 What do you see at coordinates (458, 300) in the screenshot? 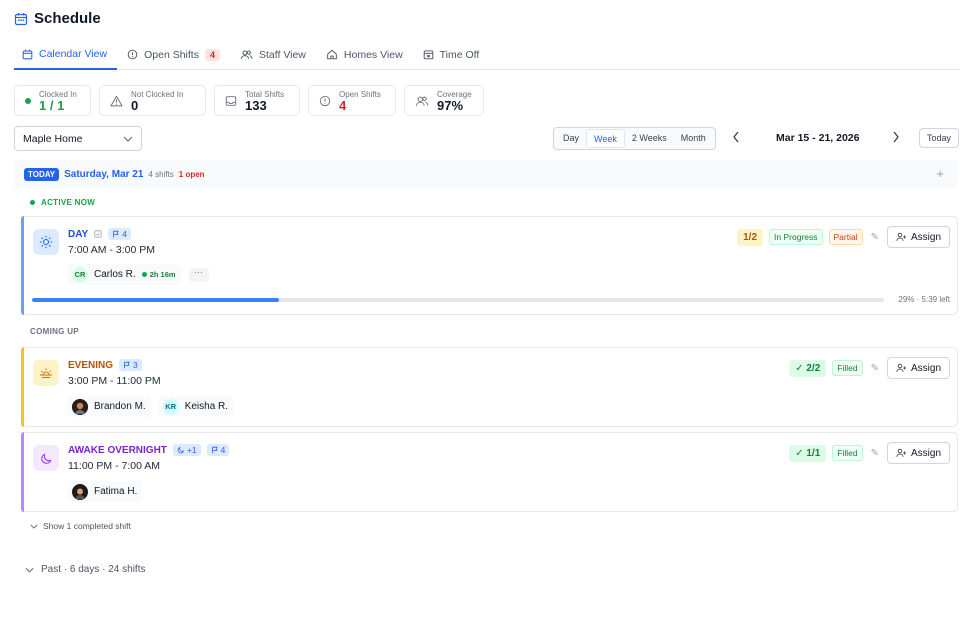
I see `shift-progress-bar` at bounding box center [458, 300].